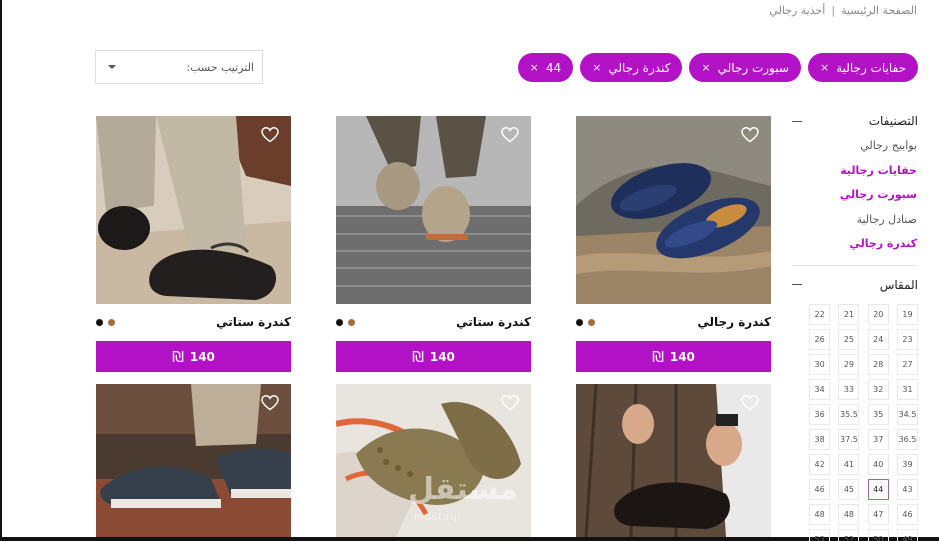 The height and width of the screenshot is (541, 939). Describe the element at coordinates (907, 414) in the screenshot. I see `size-option: 34.5` at that location.